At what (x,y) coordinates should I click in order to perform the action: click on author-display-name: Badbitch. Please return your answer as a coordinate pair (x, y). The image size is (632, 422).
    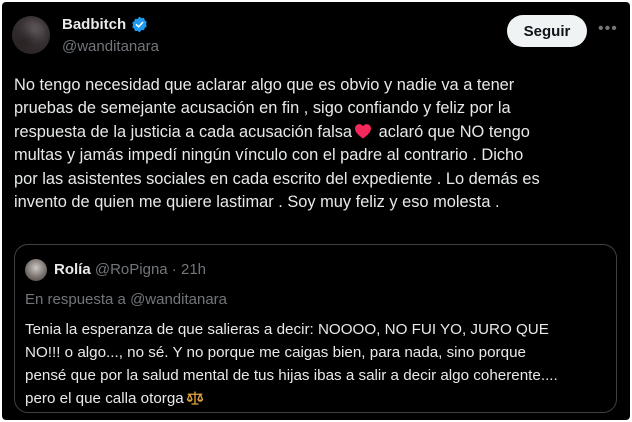
    Looking at the image, I should click on (94, 24).